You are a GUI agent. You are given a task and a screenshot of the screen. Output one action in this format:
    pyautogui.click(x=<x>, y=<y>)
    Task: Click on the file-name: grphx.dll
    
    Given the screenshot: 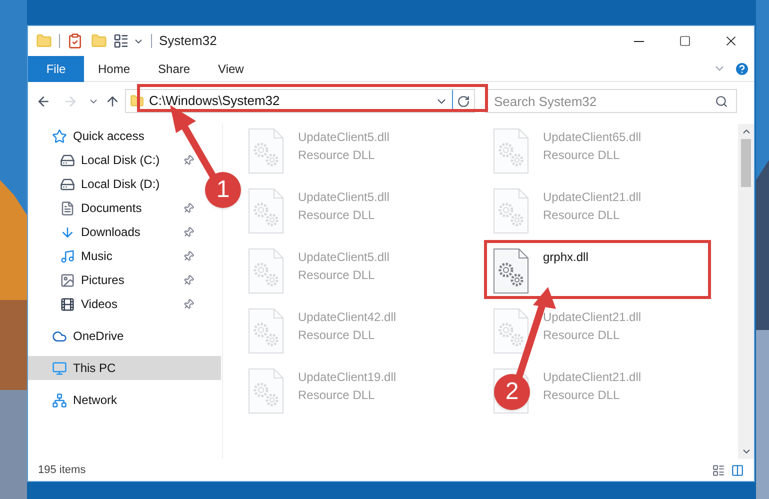 What is the action you would take?
    pyautogui.click(x=565, y=257)
    